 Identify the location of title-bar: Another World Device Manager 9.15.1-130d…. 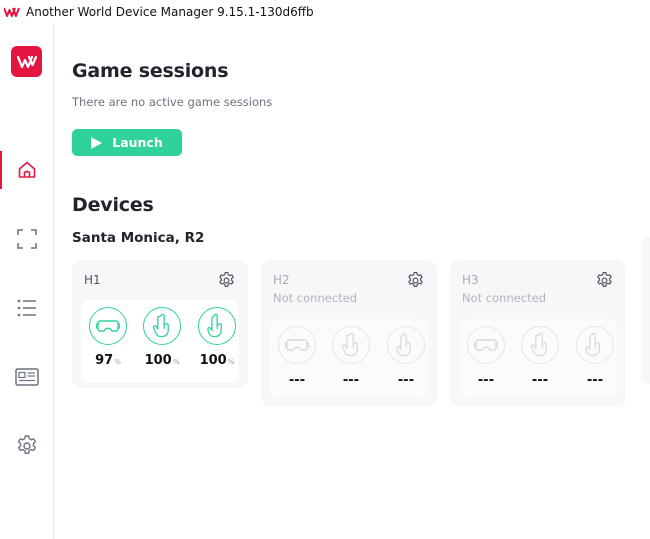
(325, 11).